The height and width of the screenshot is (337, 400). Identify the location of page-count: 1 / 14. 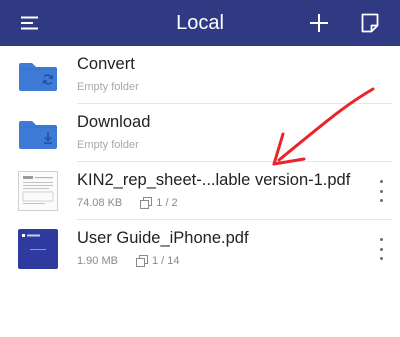
(157, 261).